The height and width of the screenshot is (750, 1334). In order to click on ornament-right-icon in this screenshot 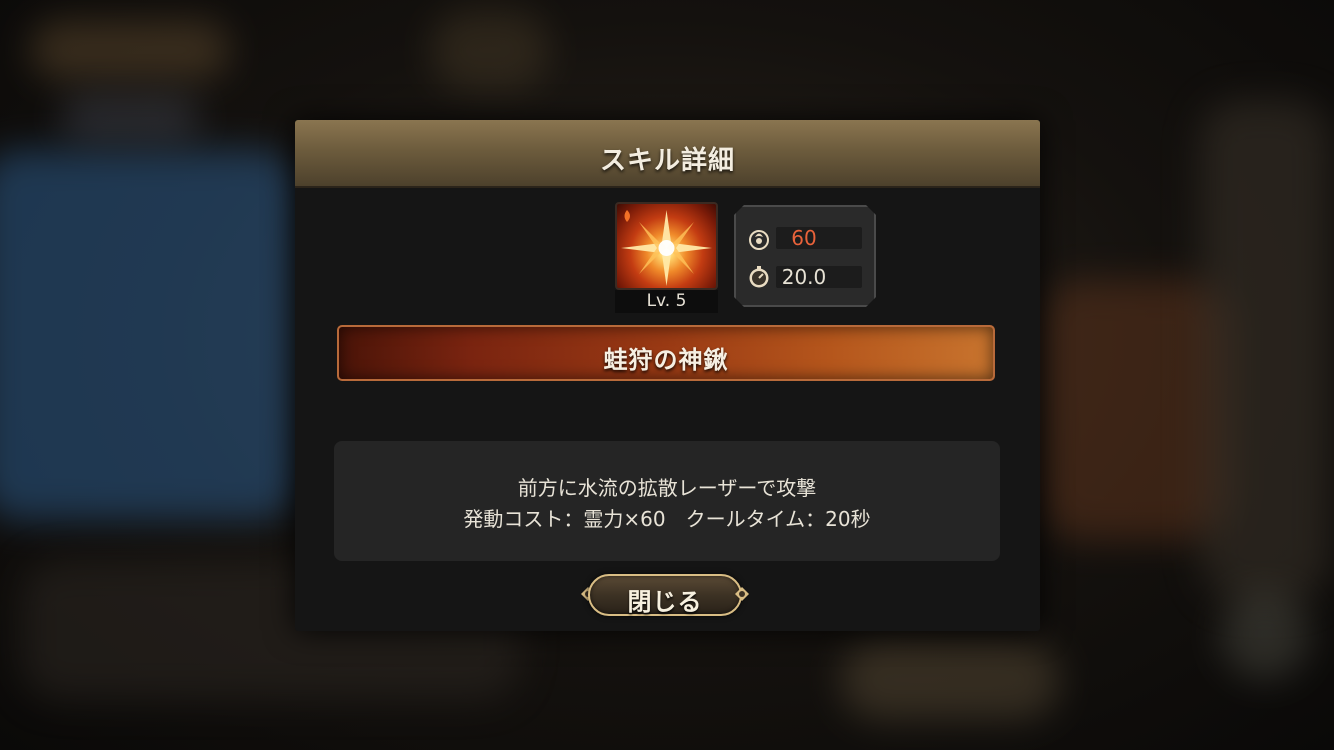, I will do `click(742, 594)`.